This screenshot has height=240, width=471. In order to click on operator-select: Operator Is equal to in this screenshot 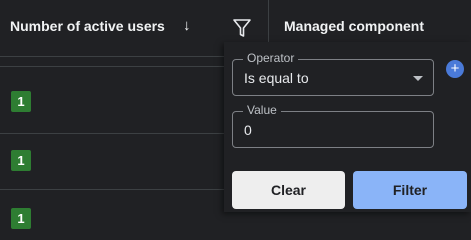, I will do `click(333, 73)`.